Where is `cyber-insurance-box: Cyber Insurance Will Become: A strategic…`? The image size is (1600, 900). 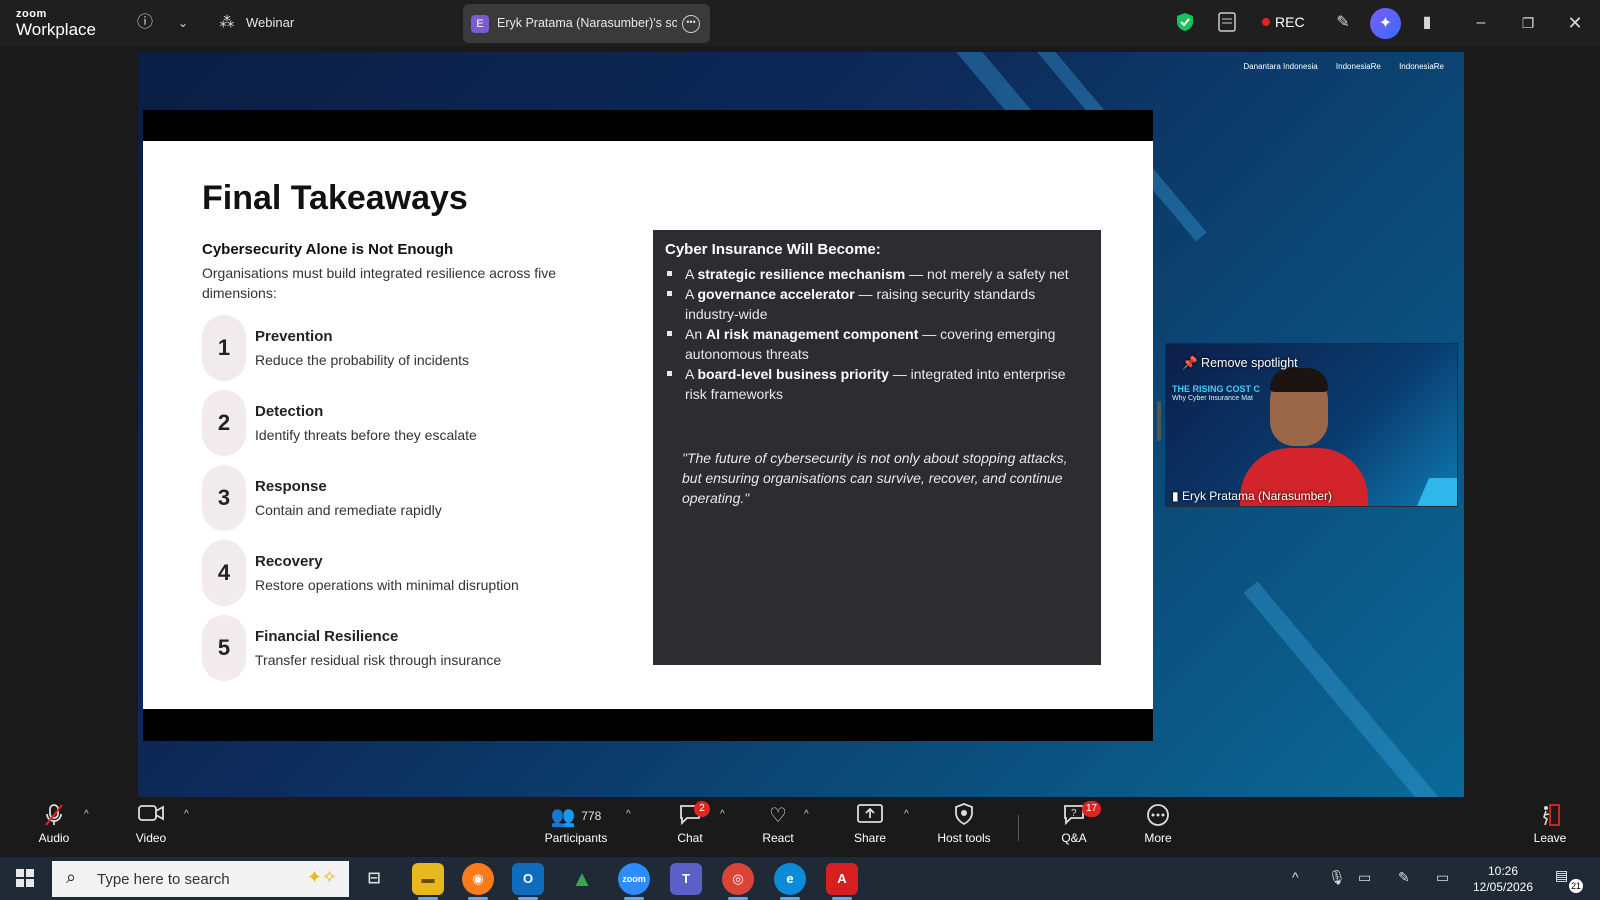
cyber-insurance-box: Cyber Insurance Will Become: A strategic… is located at coordinates (877, 447).